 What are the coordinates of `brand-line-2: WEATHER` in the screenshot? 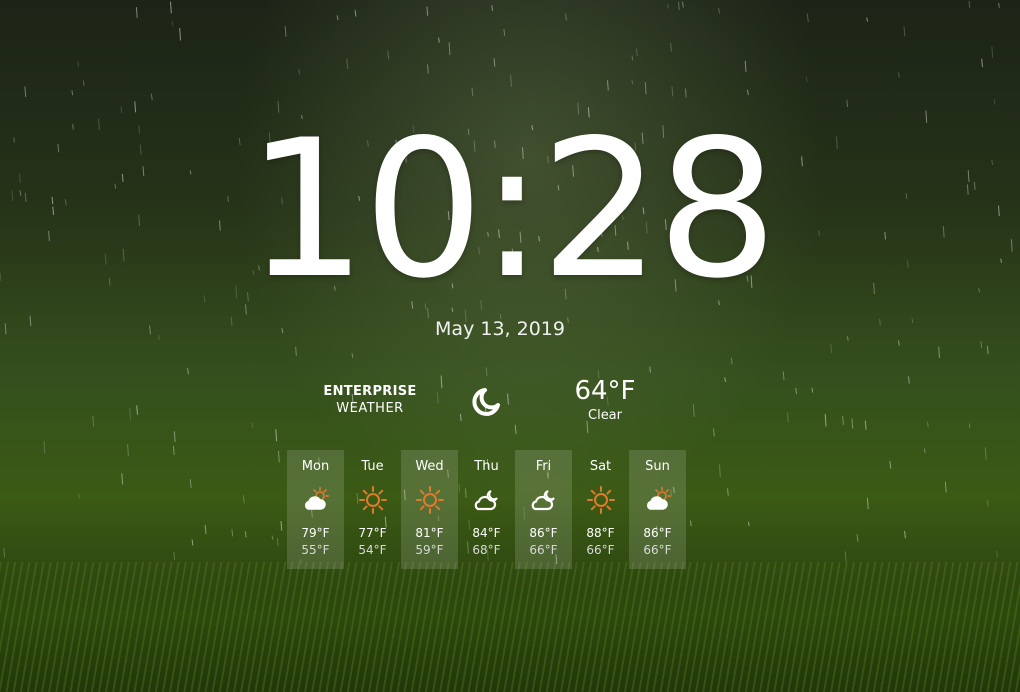 It's located at (370, 408).